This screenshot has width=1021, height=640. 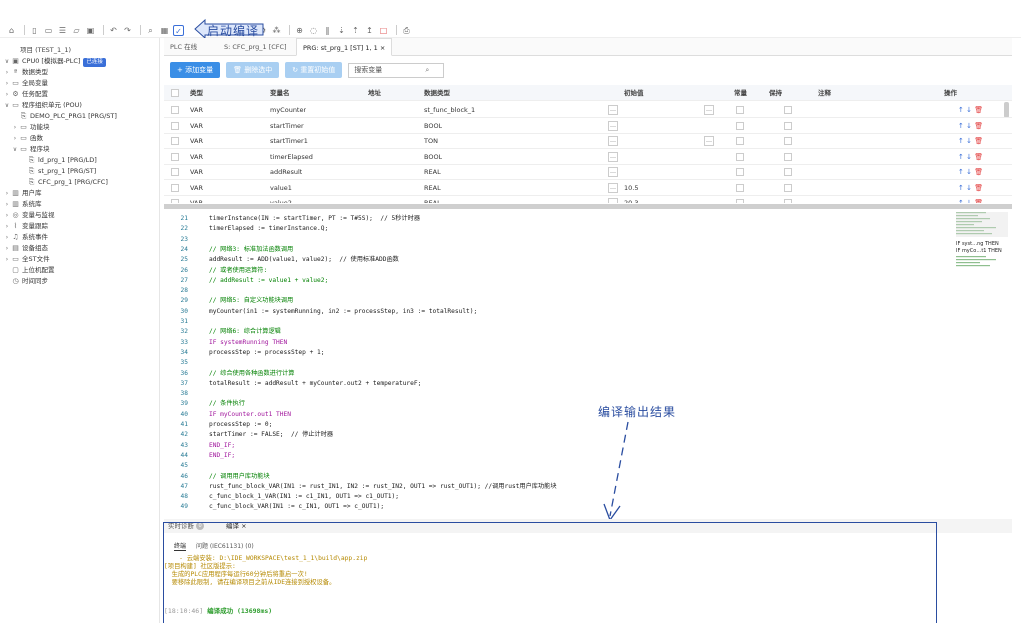 What do you see at coordinates (588, 172) in the screenshot?
I see `table-row: VAR addResult REAL … ↑ ↓ 🗑` at bounding box center [588, 172].